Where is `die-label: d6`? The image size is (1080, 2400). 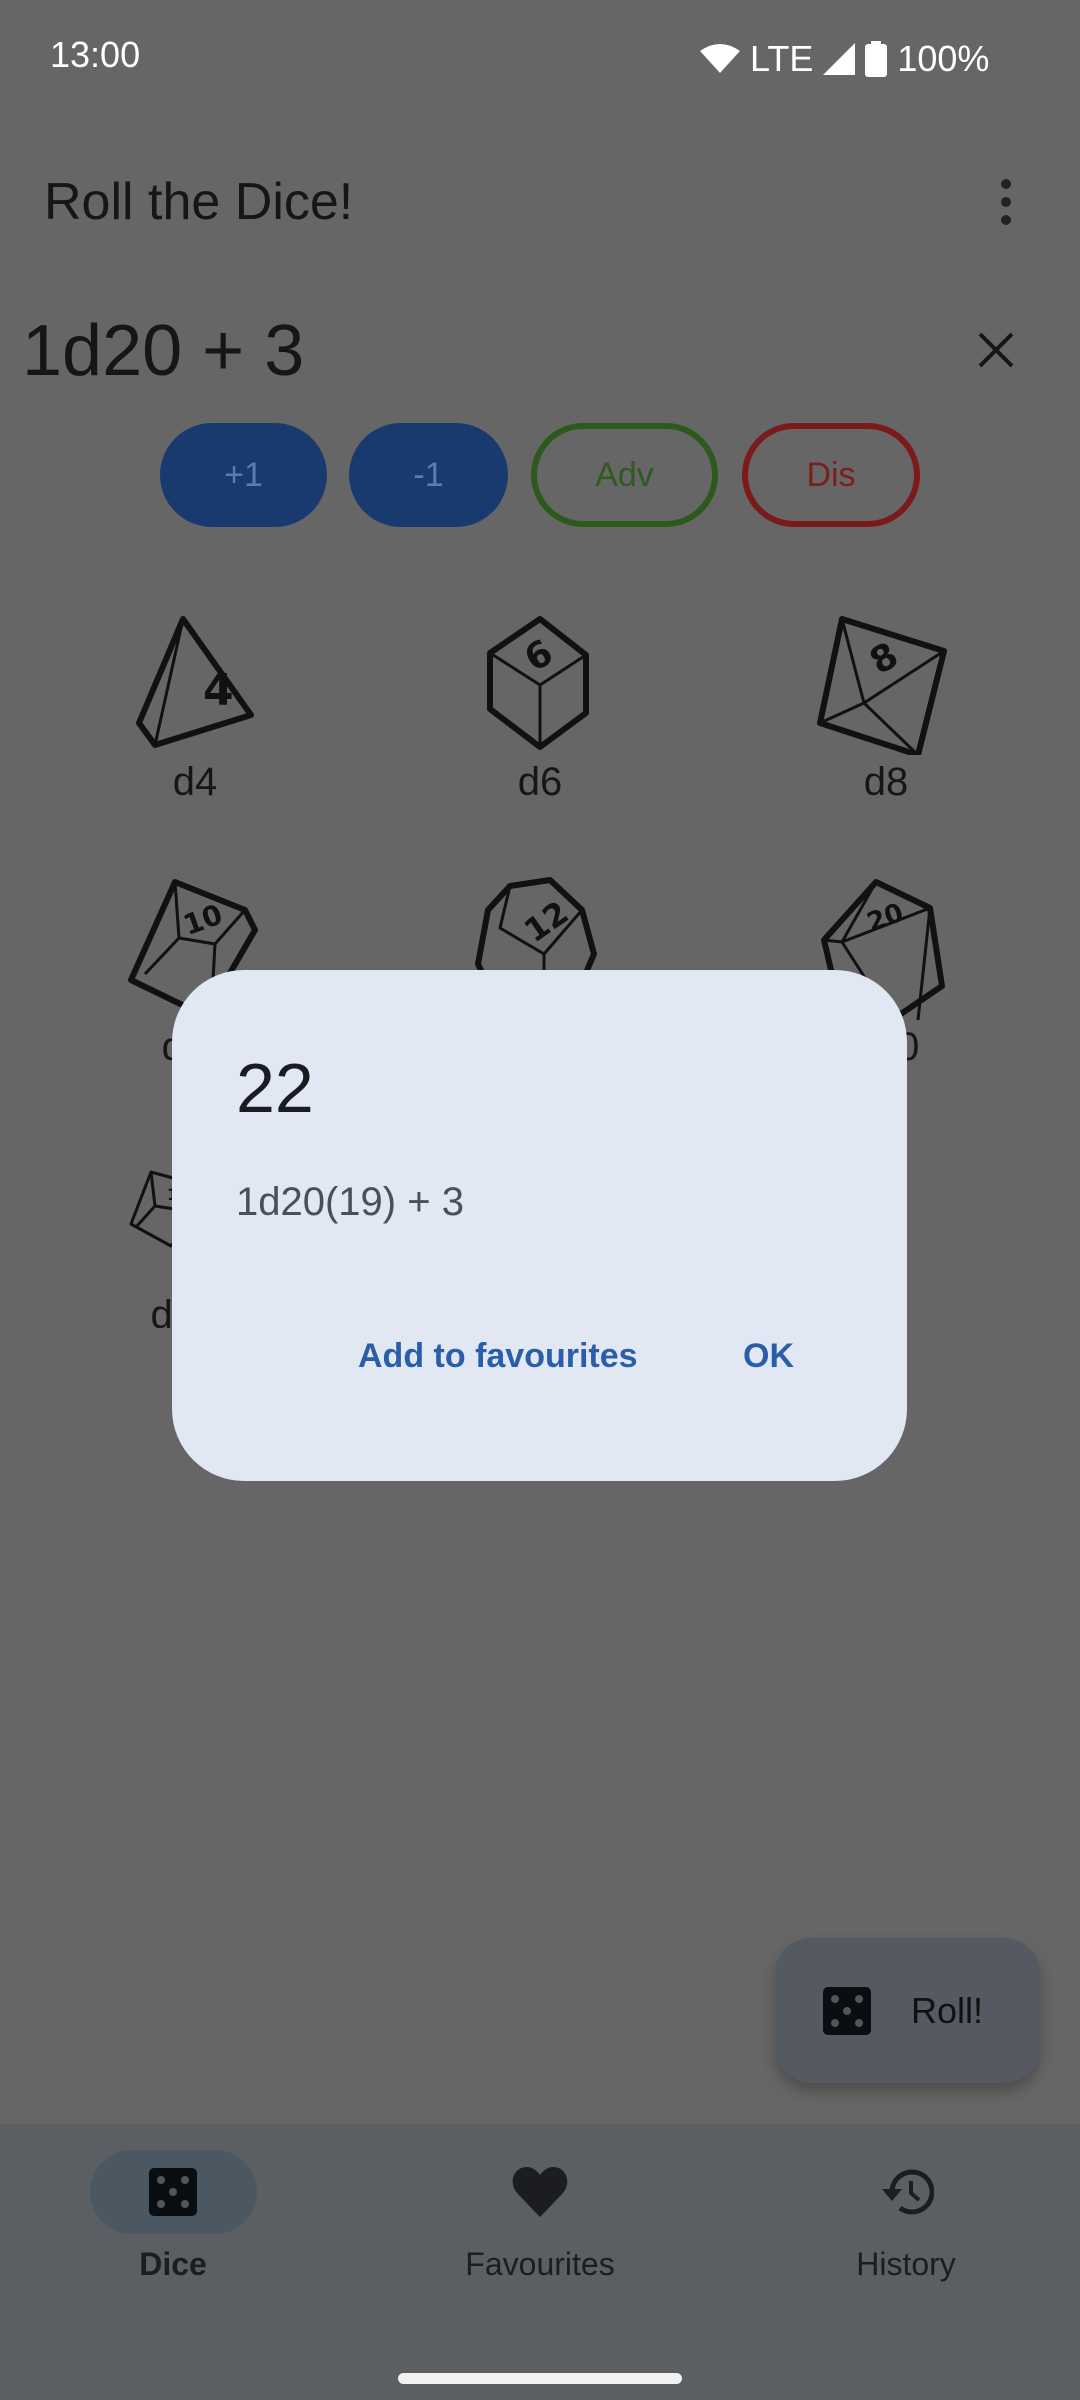 die-label: d6 is located at coordinates (540, 782).